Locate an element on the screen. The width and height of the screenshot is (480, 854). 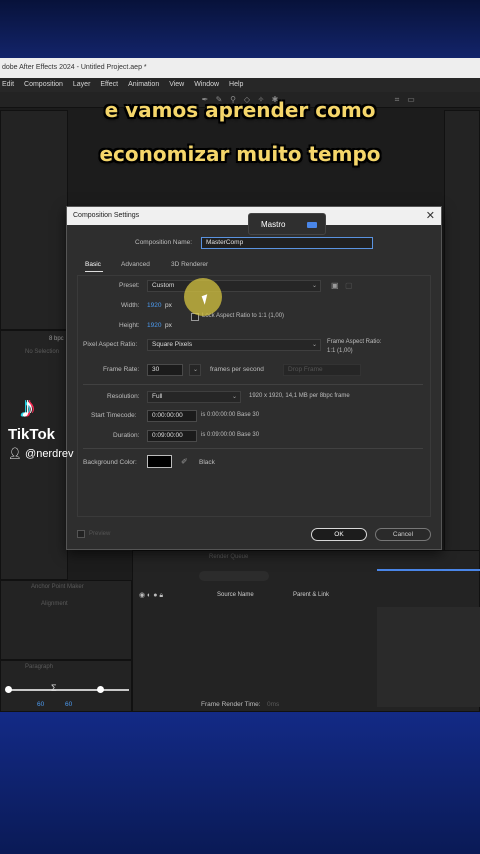
resolution-label: Resolution: is located at coordinates (123, 396).